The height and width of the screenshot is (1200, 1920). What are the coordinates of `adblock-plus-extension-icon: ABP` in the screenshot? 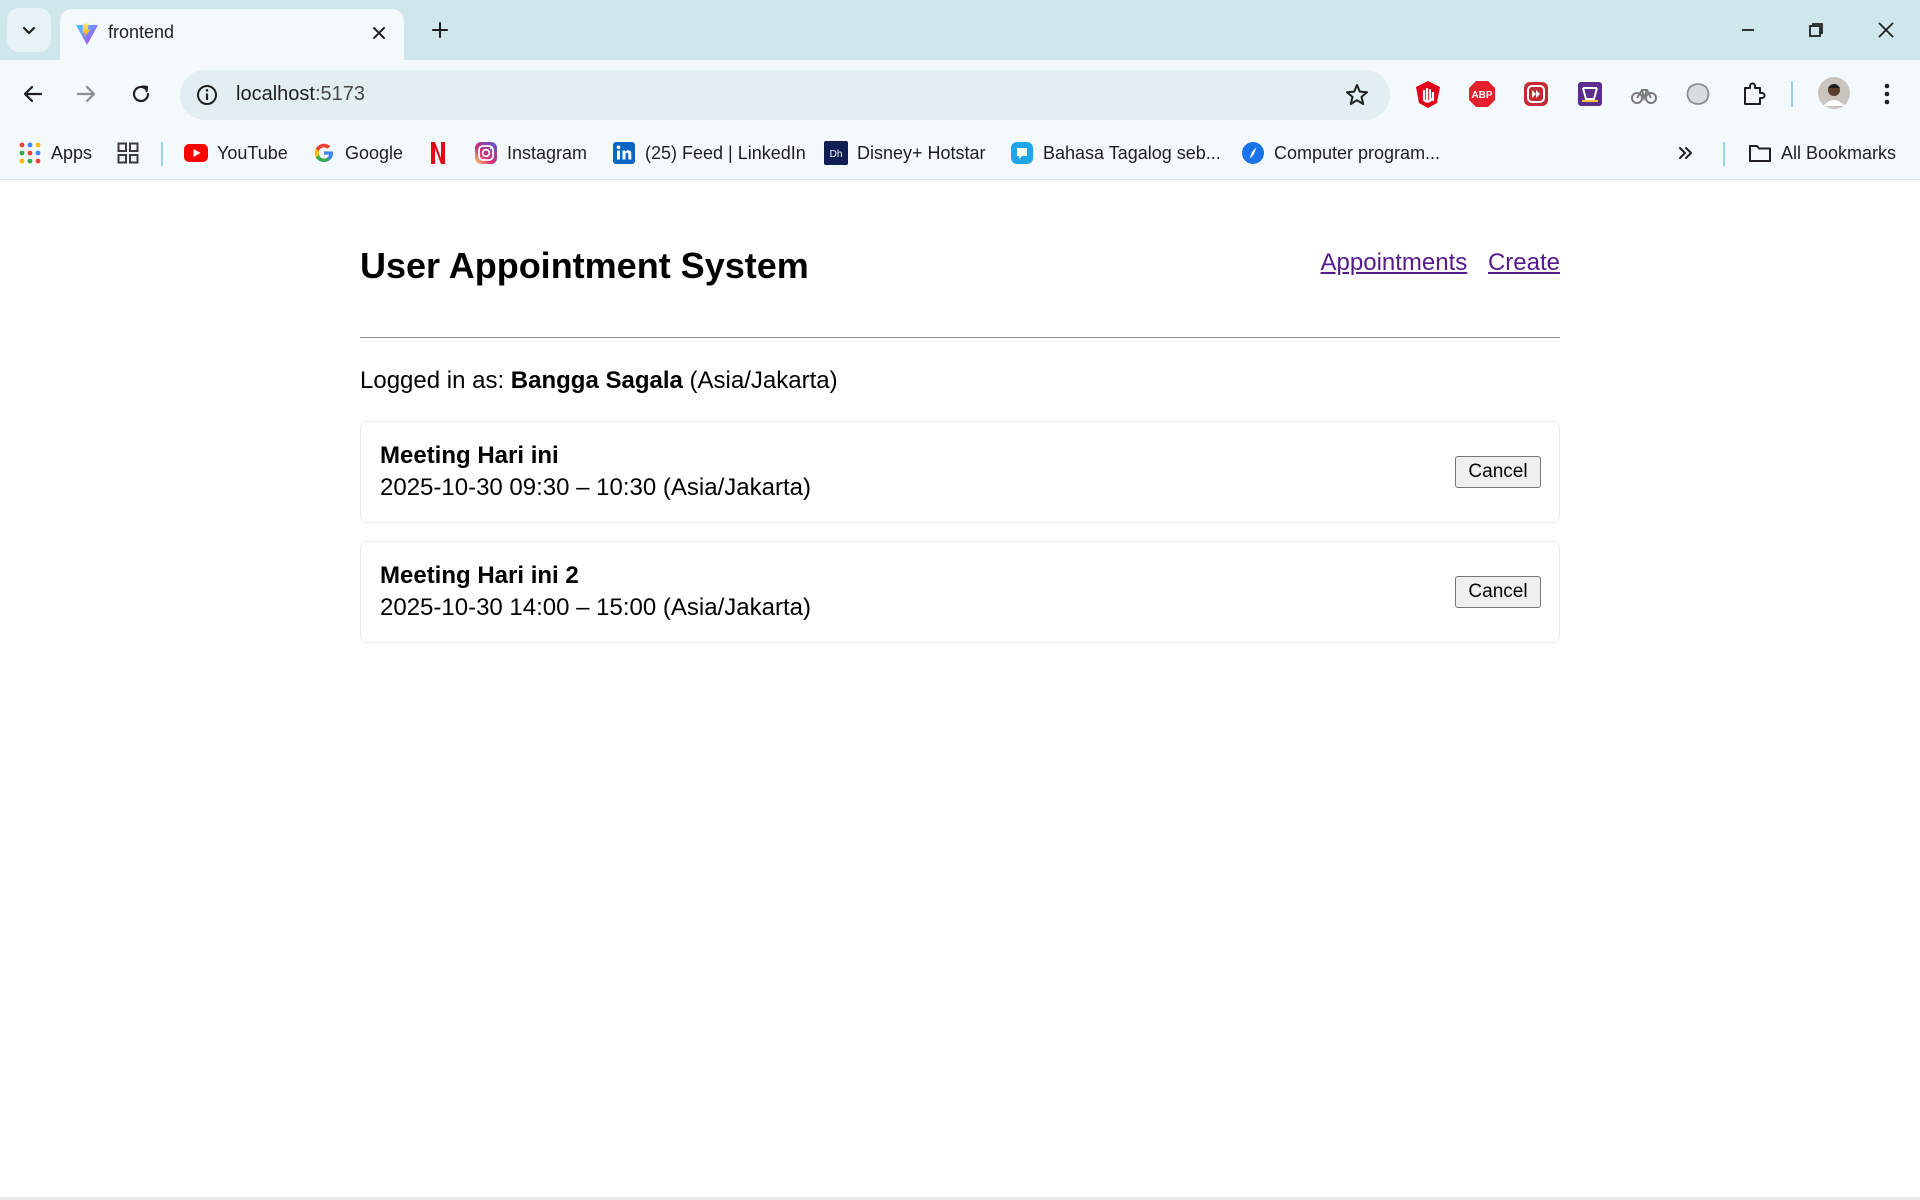 It's located at (1482, 94).